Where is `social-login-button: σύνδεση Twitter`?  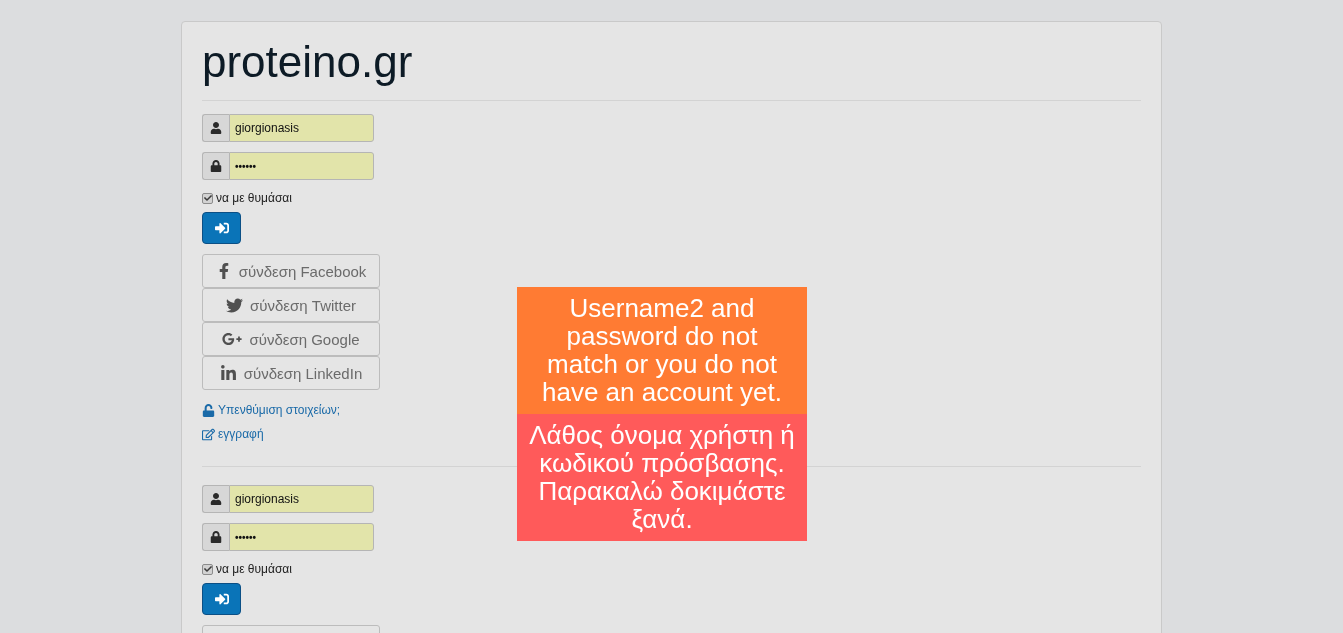
social-login-button: σύνδεση Twitter is located at coordinates (291, 305).